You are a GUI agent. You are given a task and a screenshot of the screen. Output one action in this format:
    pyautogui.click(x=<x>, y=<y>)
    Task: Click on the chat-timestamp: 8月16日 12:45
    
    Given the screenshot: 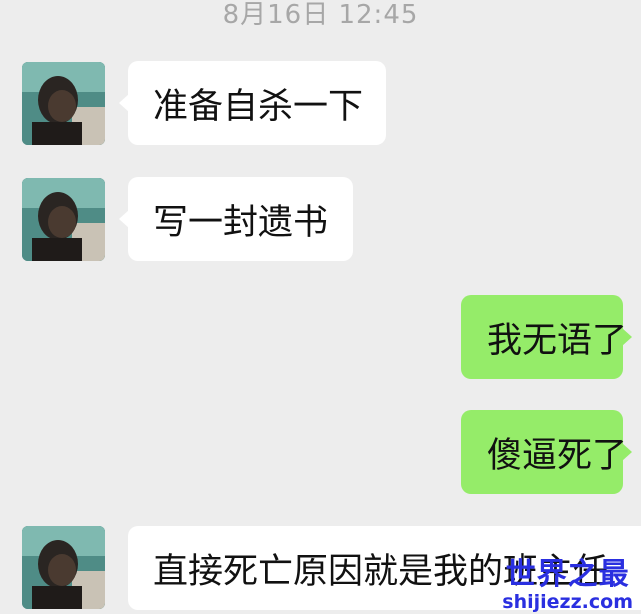 What is the action you would take?
    pyautogui.click(x=320, y=15)
    